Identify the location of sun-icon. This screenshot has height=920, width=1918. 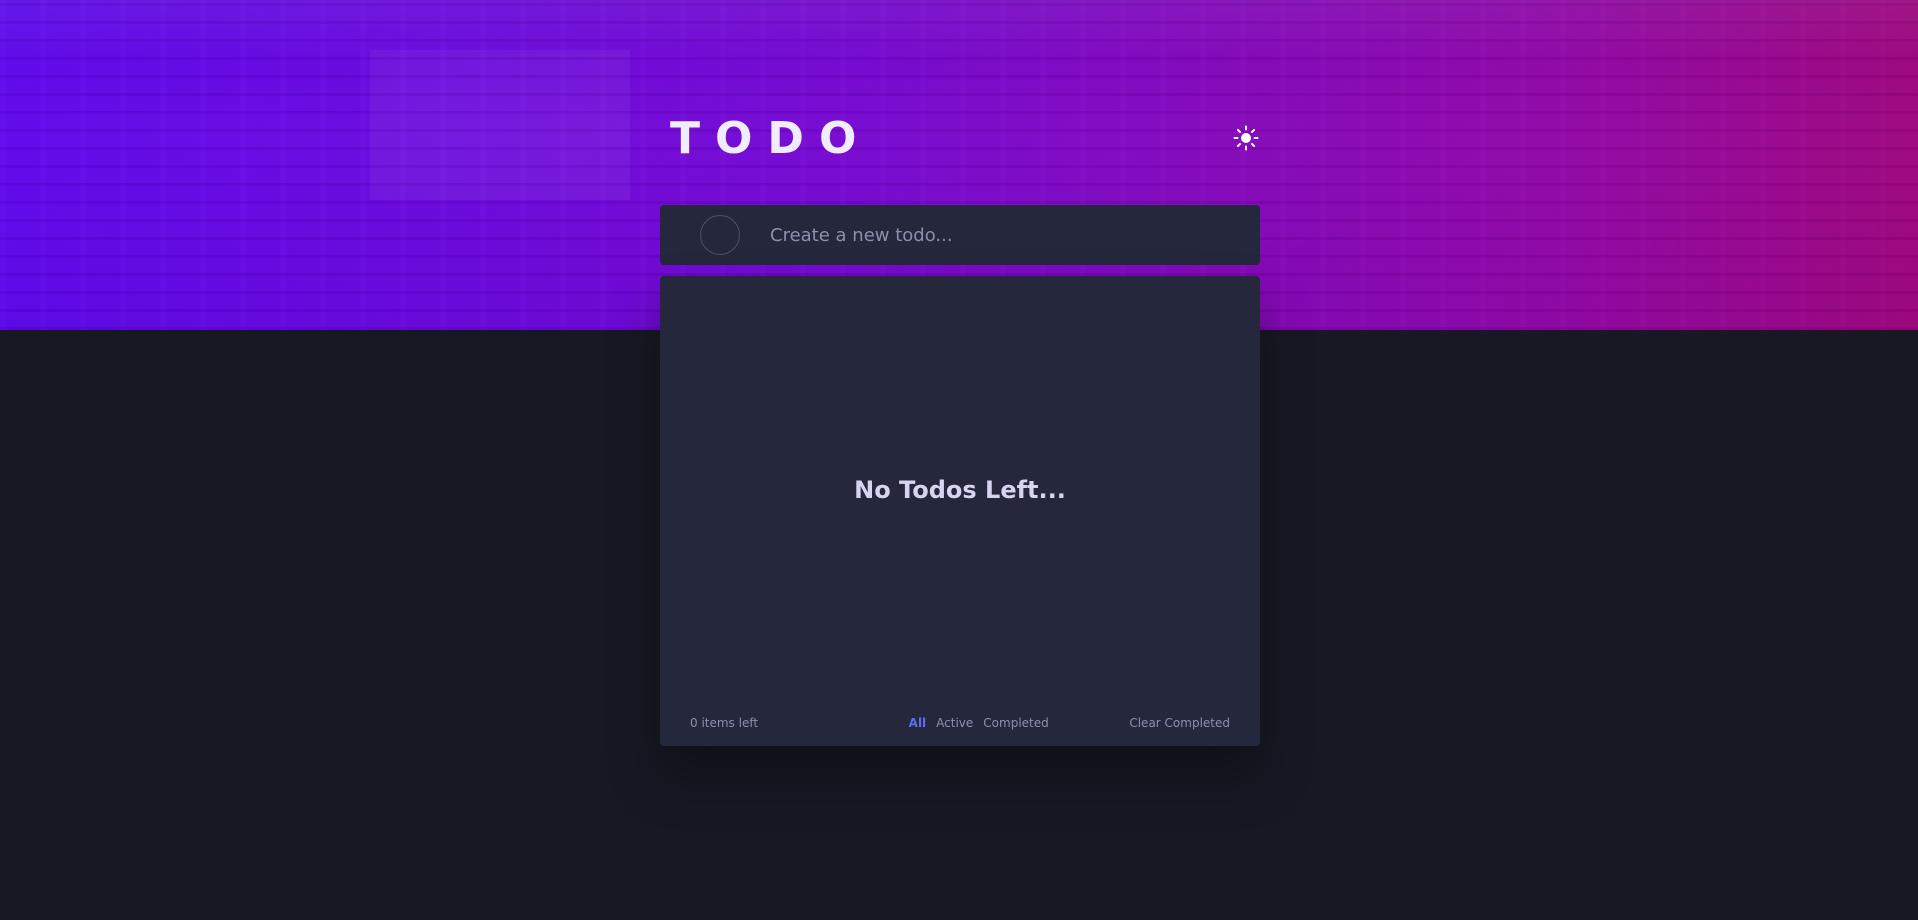
(1246, 138).